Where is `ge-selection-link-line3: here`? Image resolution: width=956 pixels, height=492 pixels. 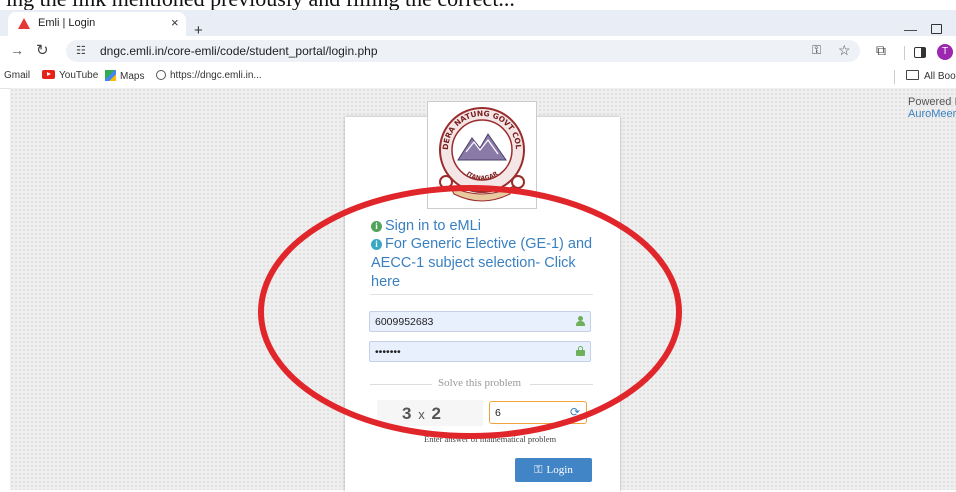
ge-selection-link-line3: here is located at coordinates (385, 282).